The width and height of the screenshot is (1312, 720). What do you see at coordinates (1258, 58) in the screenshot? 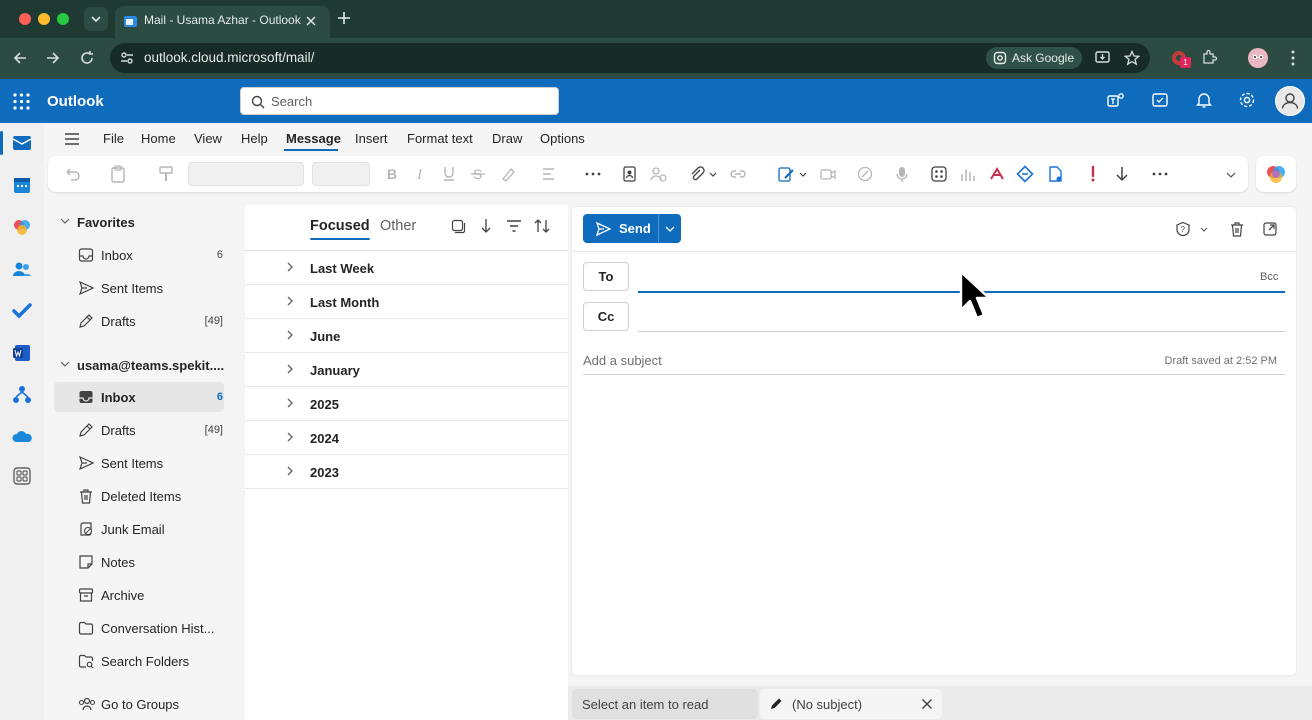
I see `profile-avatar` at bounding box center [1258, 58].